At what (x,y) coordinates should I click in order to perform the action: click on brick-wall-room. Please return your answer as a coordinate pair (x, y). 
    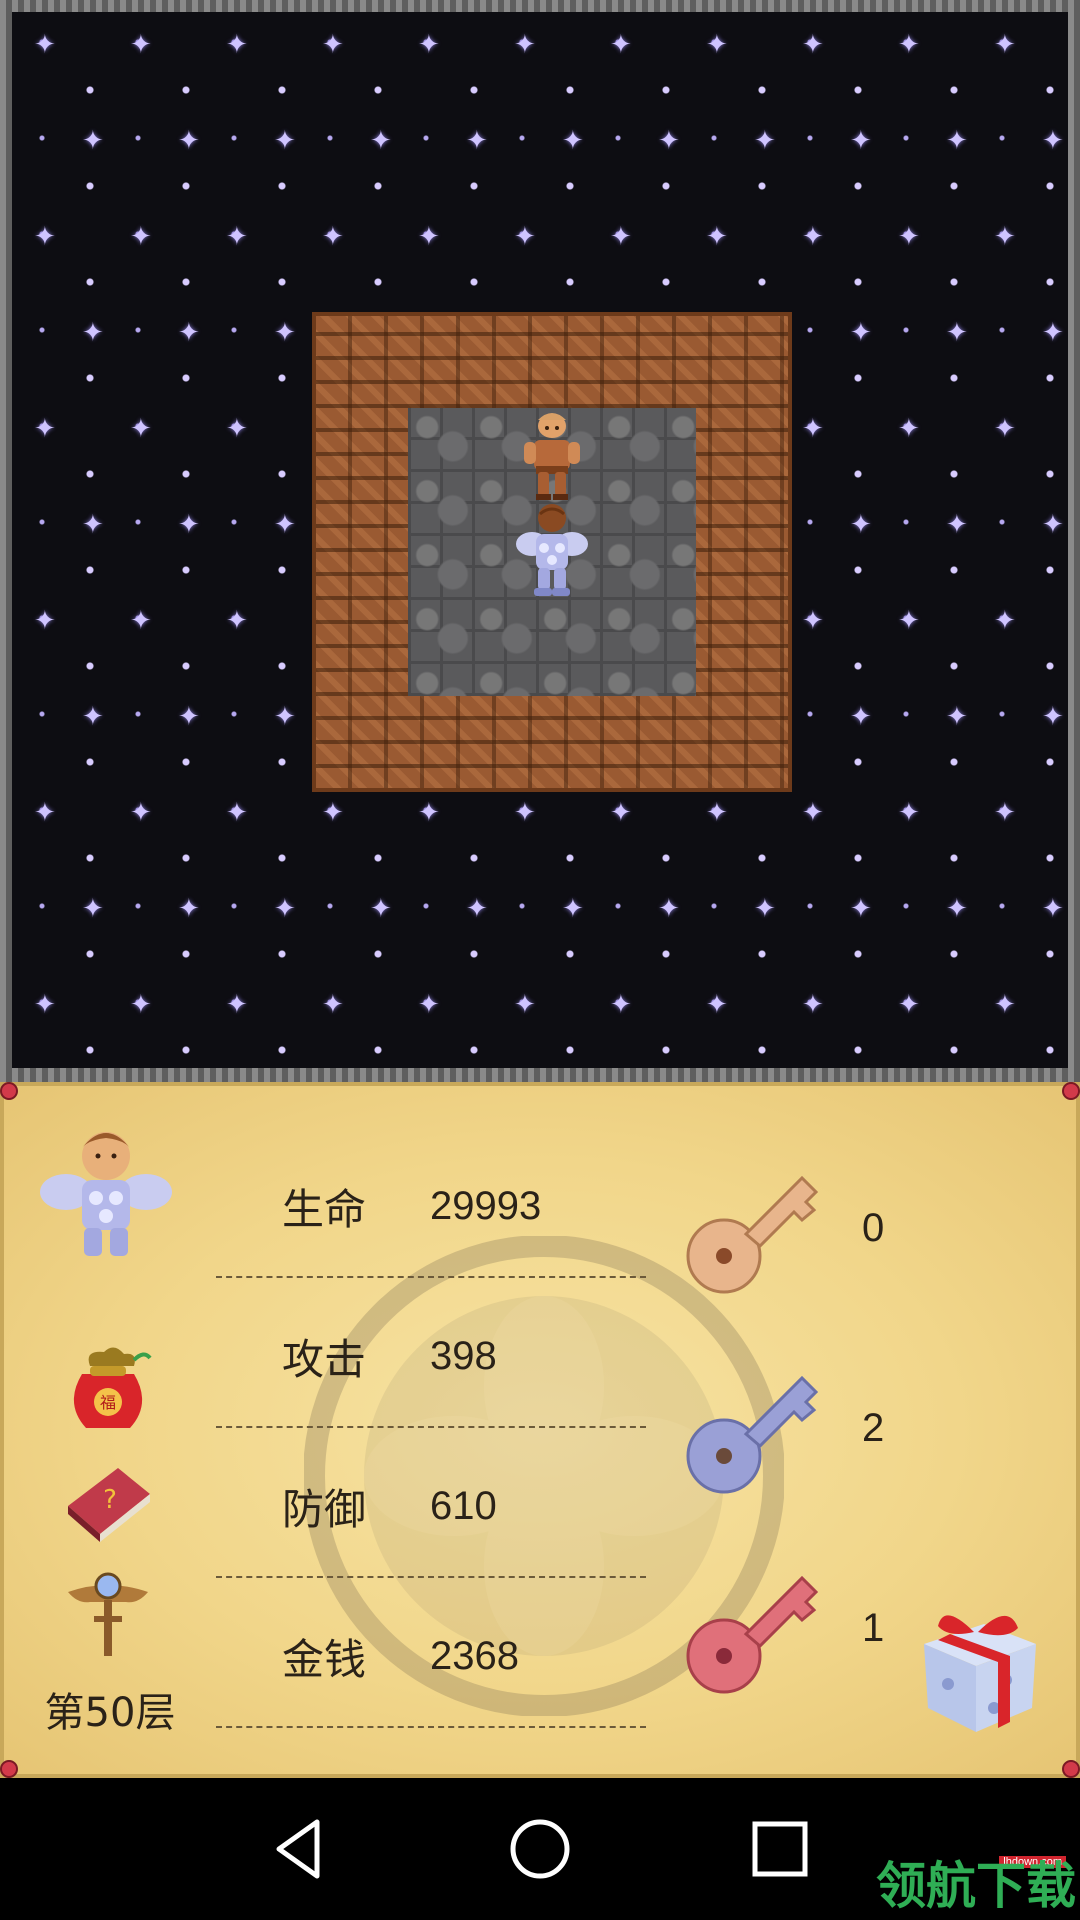
    Looking at the image, I should click on (552, 552).